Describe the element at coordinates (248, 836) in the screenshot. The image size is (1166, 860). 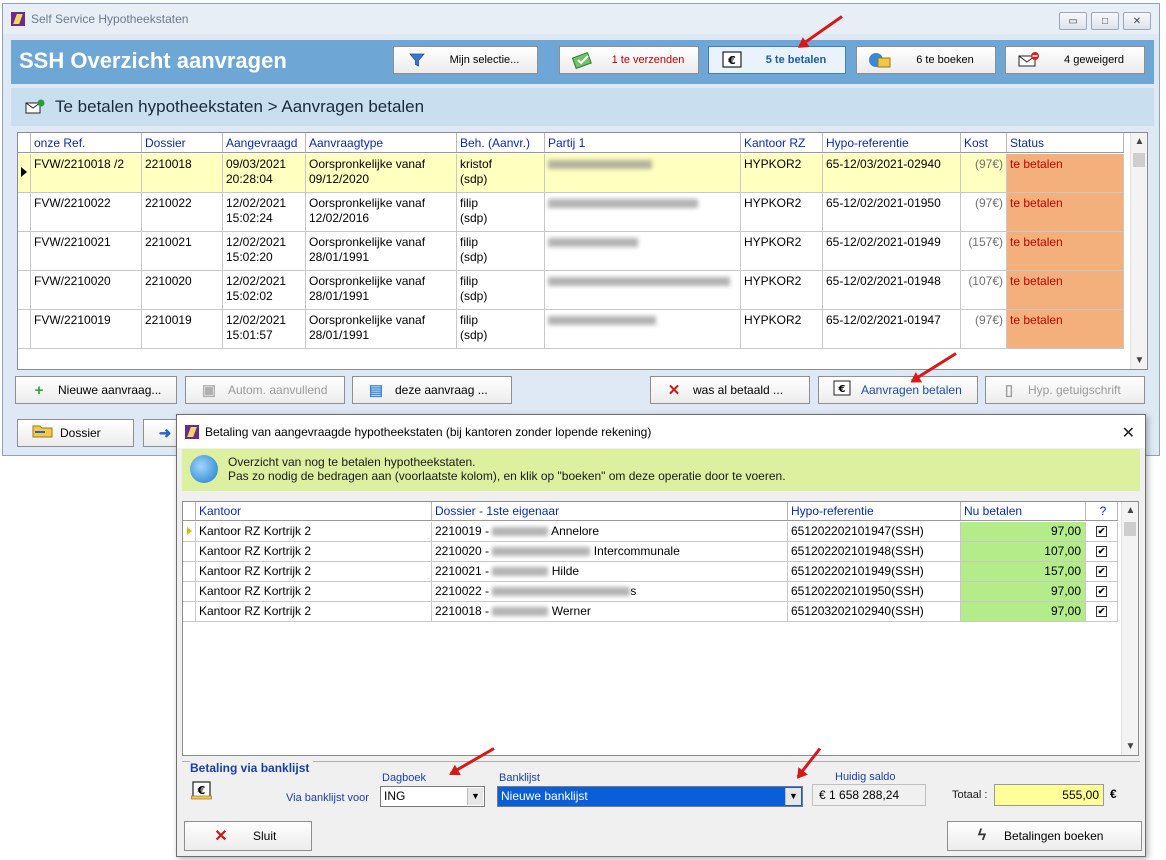
I see `close-button: ✕ Sluit` at that location.